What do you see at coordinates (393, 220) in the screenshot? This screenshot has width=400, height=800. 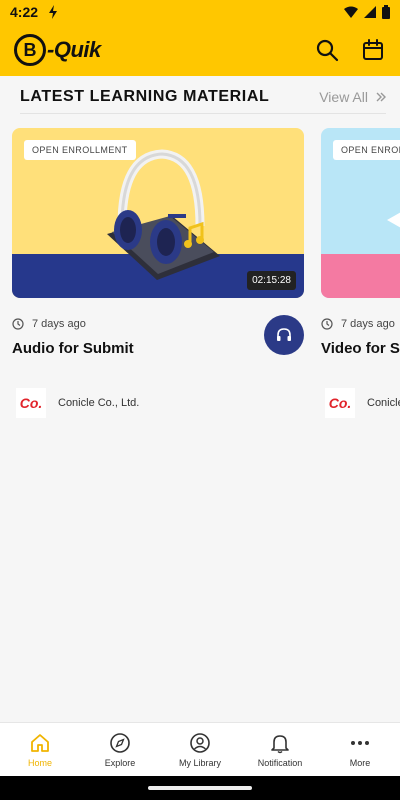 I see `play-illustration` at bounding box center [393, 220].